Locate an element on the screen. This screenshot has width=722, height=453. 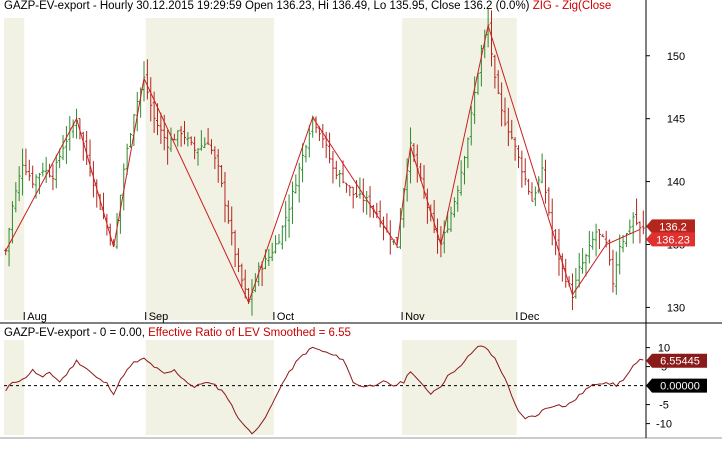
symbol-label: GAZP-EV-export is located at coordinates (47, 6).